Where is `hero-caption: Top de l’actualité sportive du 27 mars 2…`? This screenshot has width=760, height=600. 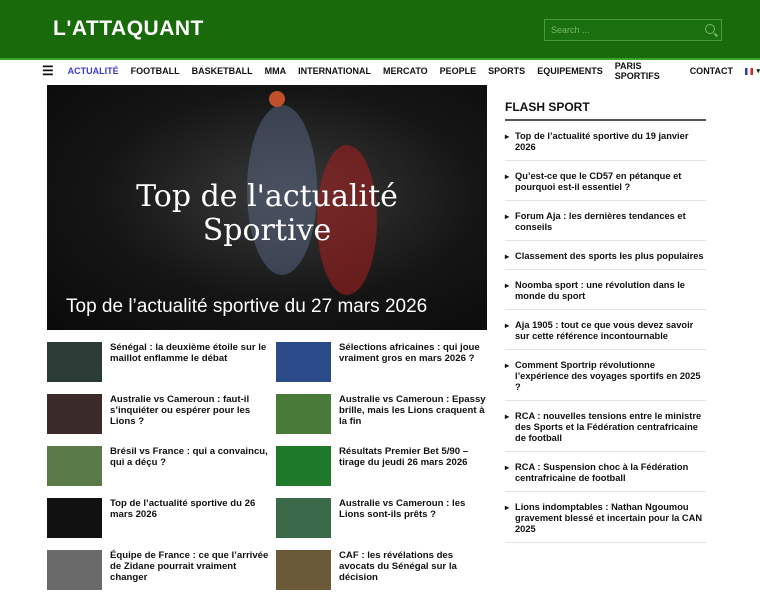
hero-caption: Top de l’actualité sportive du 27 mars 2… is located at coordinates (246, 307).